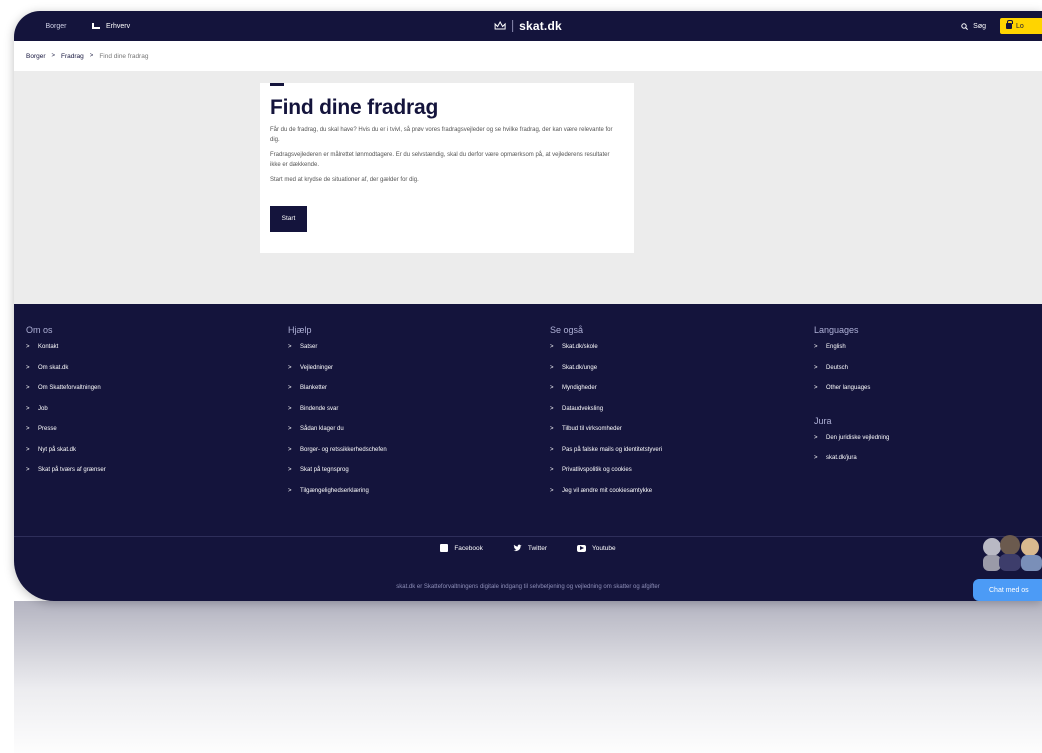 The height and width of the screenshot is (753, 1042). I want to click on footer-divider, so click(528, 536).